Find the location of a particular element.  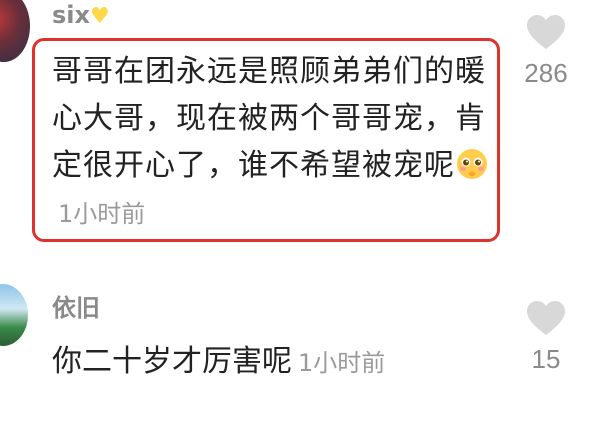

pleading-face-icon is located at coordinates (472, 164).